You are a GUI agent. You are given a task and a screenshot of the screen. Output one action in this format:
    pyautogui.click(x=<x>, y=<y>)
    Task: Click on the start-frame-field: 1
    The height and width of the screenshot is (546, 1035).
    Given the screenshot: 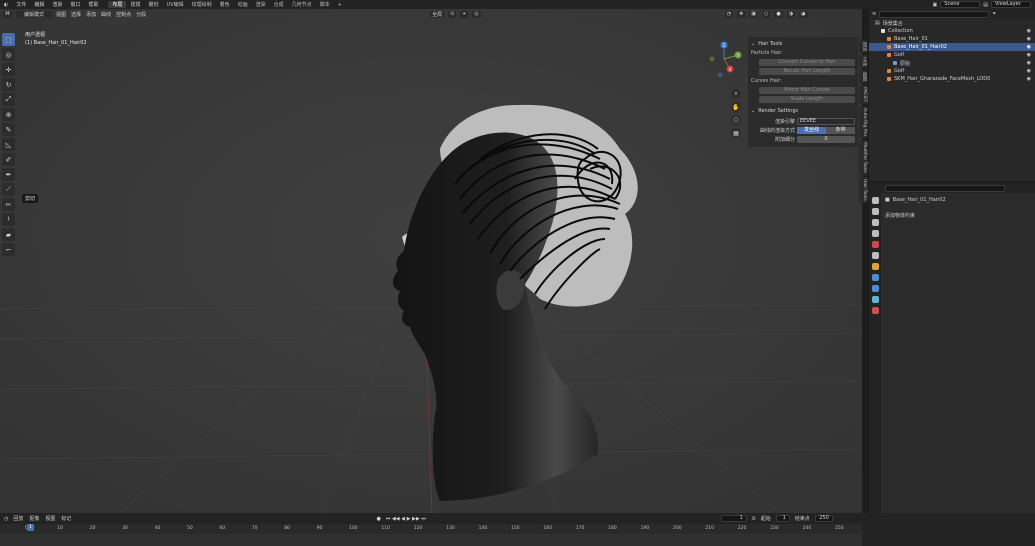 What is the action you would take?
    pyautogui.click(x=782, y=518)
    